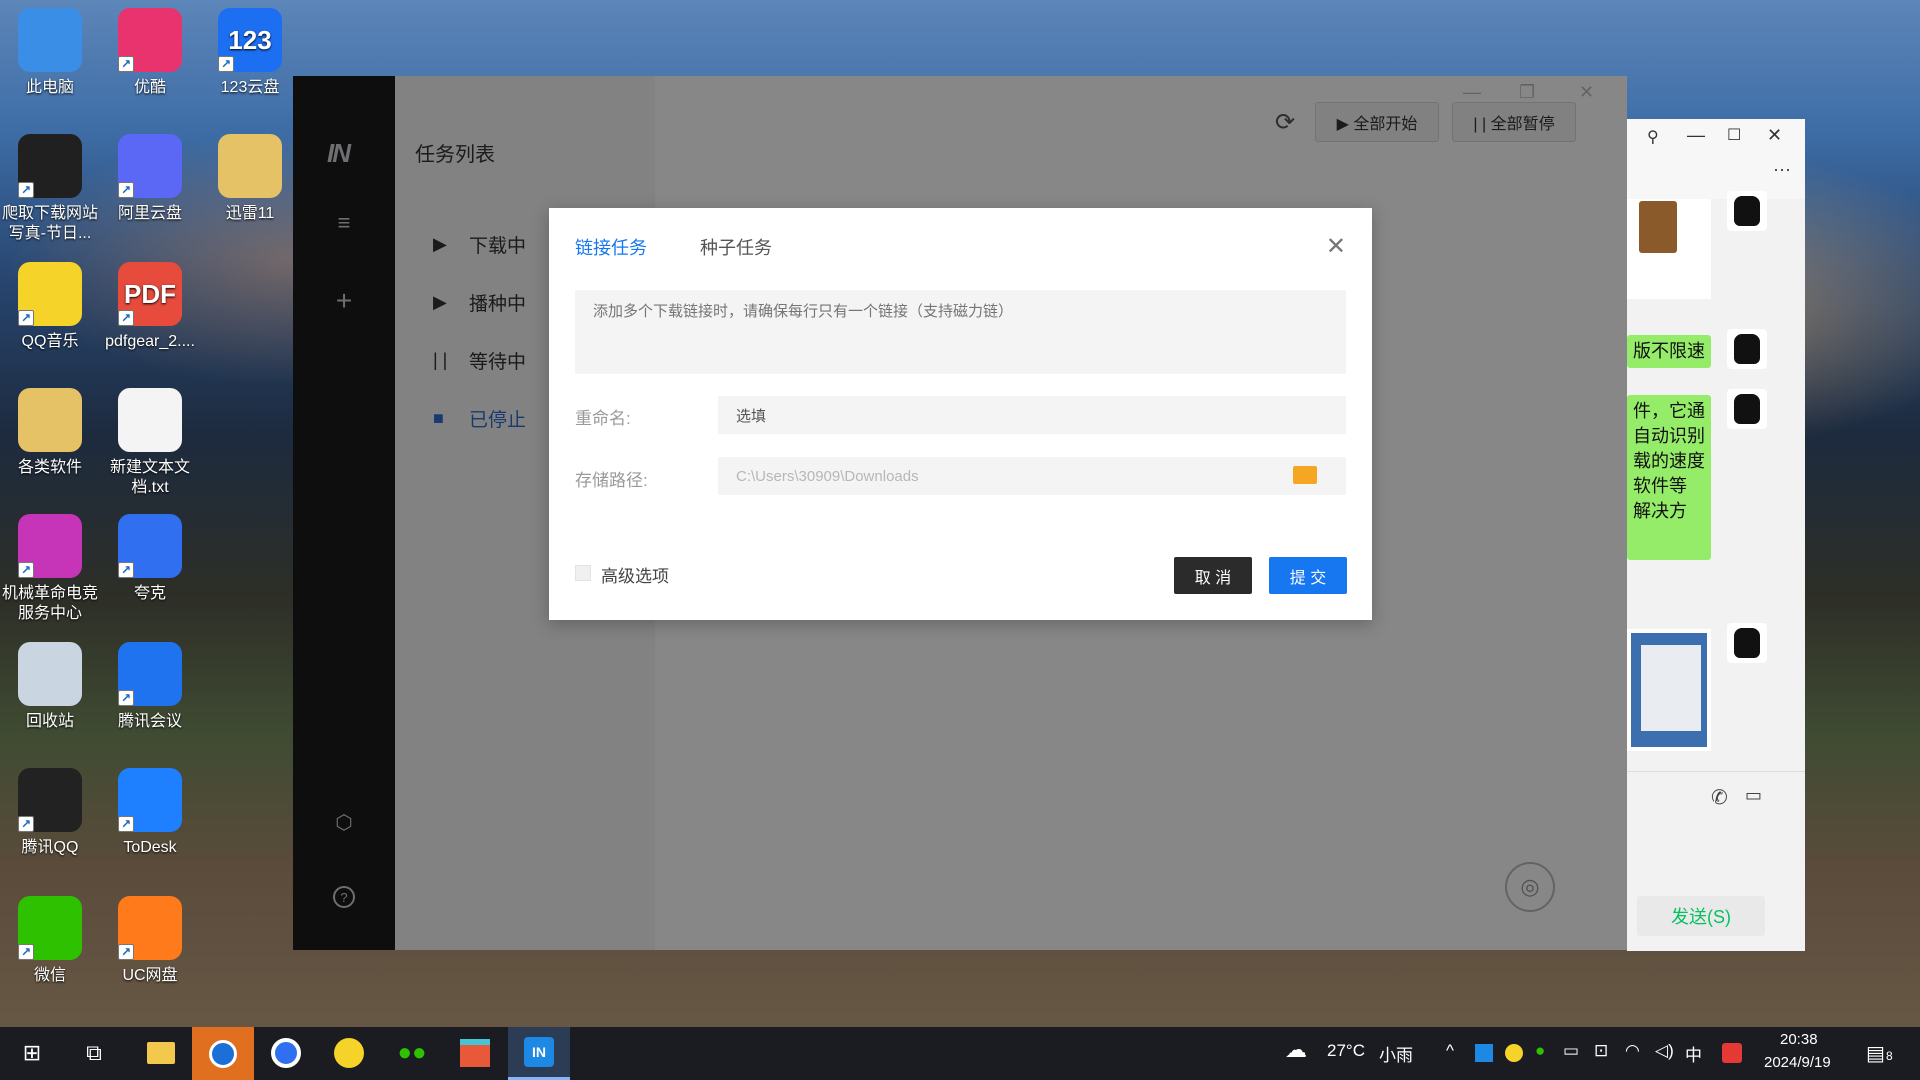 The width and height of the screenshot is (1920, 1080). What do you see at coordinates (1450, 1051) in the screenshot?
I see `chevron-up-icon: ^` at bounding box center [1450, 1051].